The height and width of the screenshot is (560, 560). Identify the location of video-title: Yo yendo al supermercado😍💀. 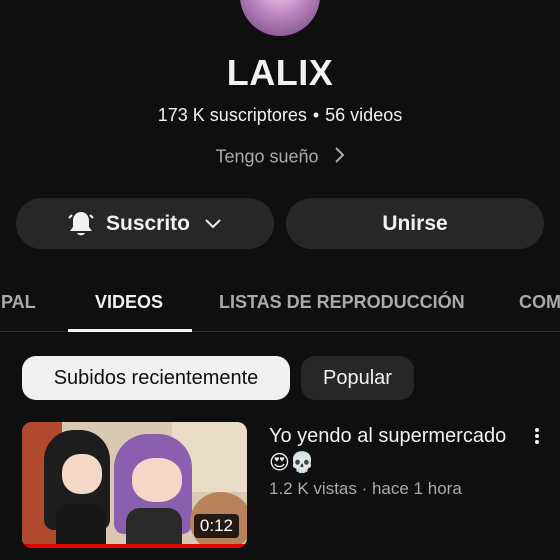
(389, 450).